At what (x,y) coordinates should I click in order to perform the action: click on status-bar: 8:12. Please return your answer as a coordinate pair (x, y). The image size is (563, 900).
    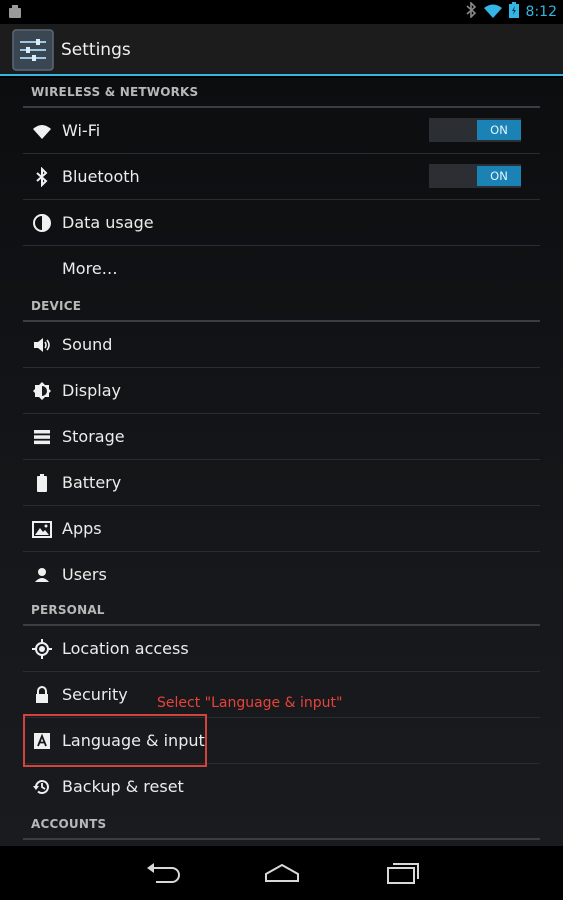
    Looking at the image, I should click on (281, 12).